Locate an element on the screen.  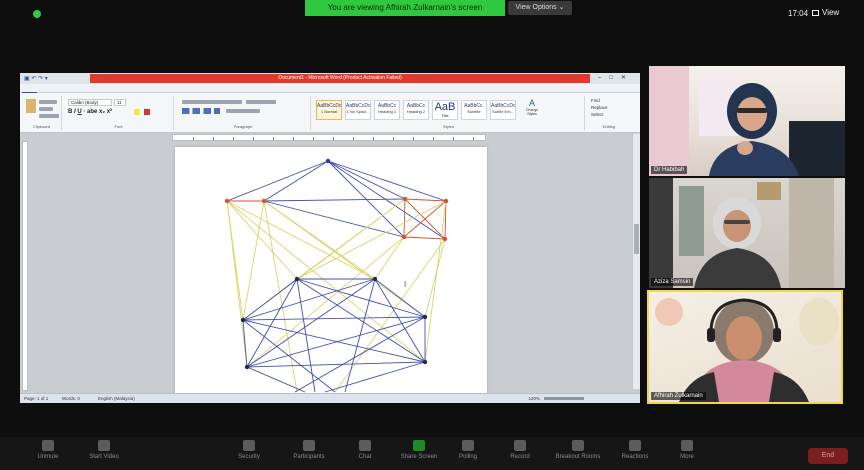
participants-icon is located at coordinates (309, 445).